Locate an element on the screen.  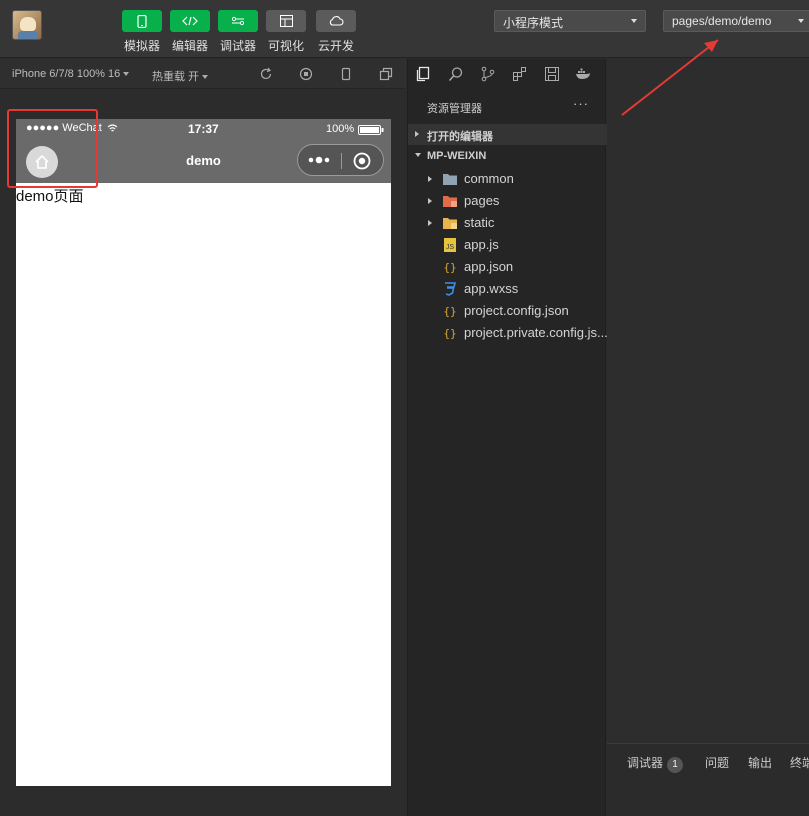
editor-label: 编辑器 is located at coordinates (189, 46).